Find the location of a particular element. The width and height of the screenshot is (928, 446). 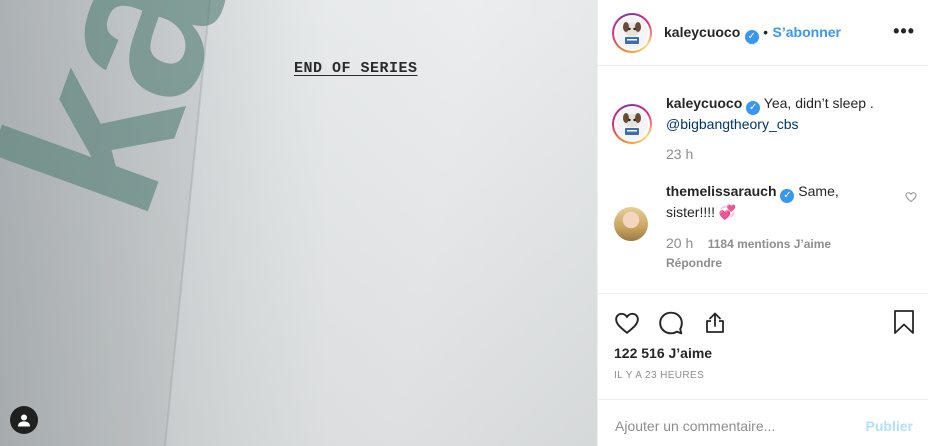

likes-count: 122 516 J’aime is located at coordinates (663, 353).